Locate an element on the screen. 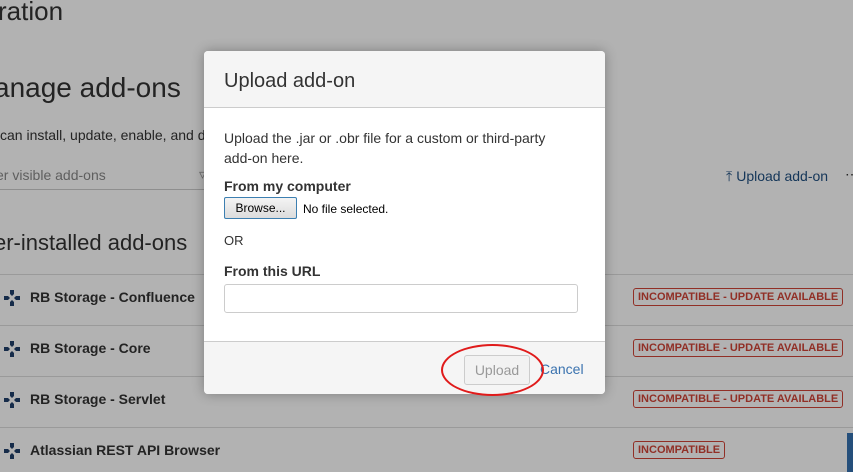  dialog-footer: Upload Cancel is located at coordinates (404, 367).